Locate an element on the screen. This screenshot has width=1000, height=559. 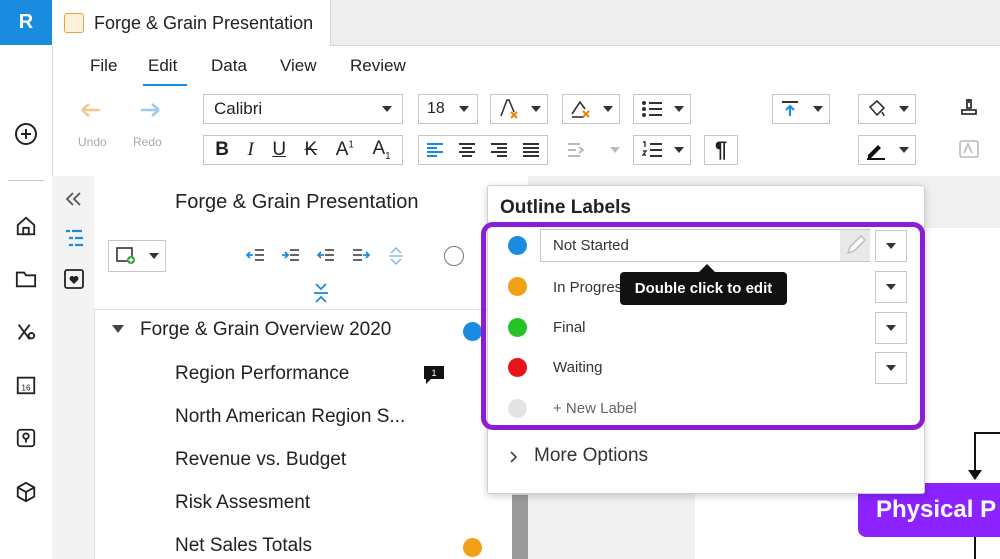
strikethrough-button: K is located at coordinates (311, 150).